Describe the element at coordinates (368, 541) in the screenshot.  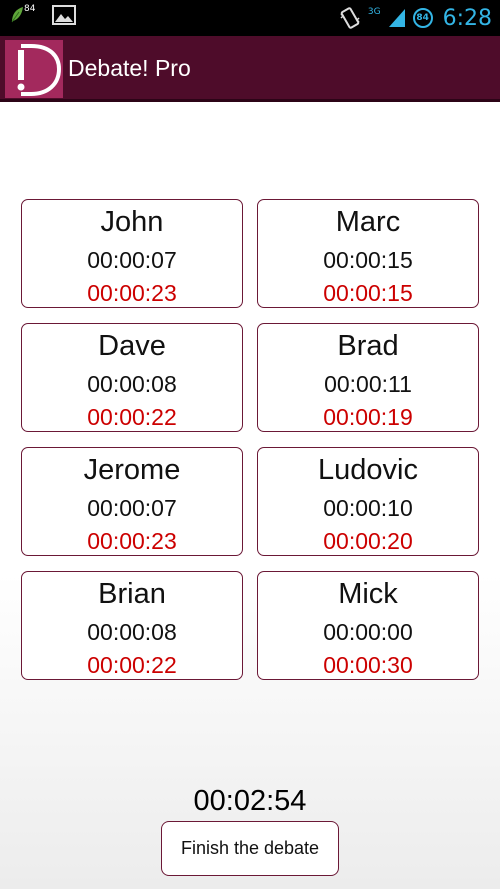
I see `speaker-remaining-time: 00:00:20` at that location.